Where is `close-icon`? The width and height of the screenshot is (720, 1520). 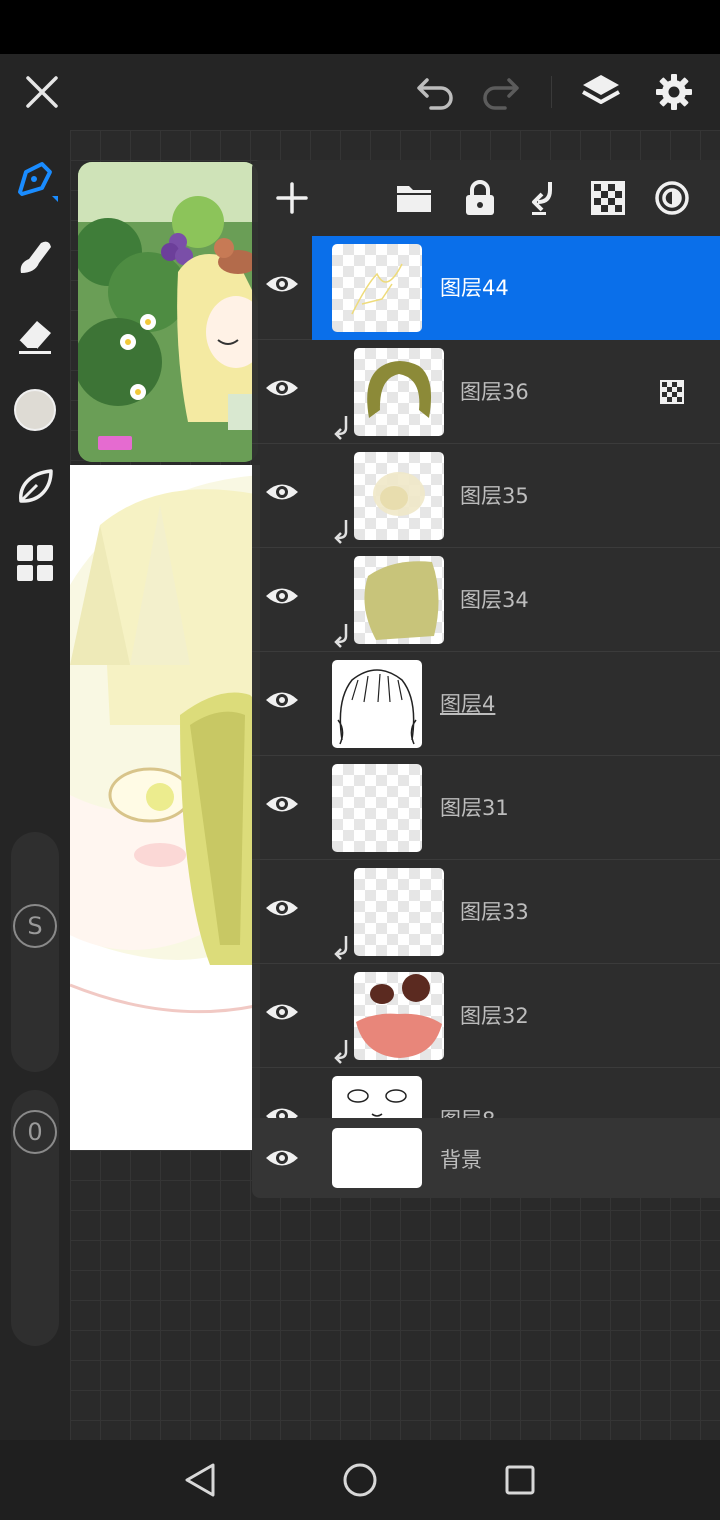 close-icon is located at coordinates (42, 92).